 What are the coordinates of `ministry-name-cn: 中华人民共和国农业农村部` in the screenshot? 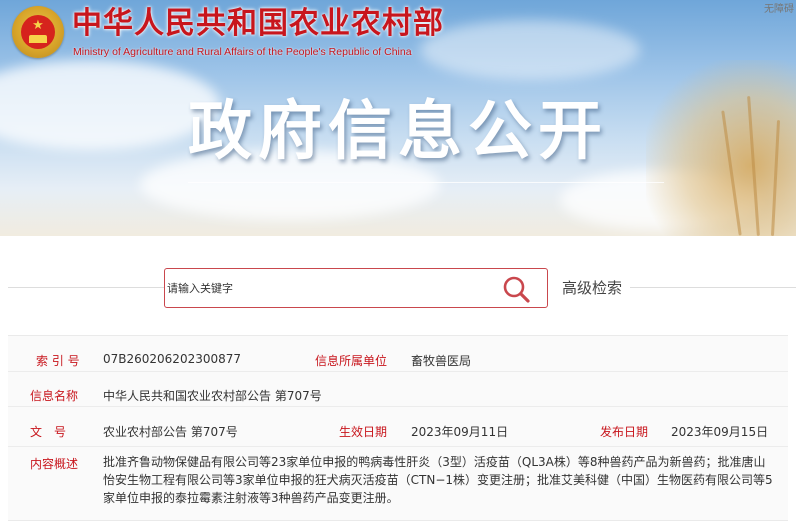 It's located at (258, 24).